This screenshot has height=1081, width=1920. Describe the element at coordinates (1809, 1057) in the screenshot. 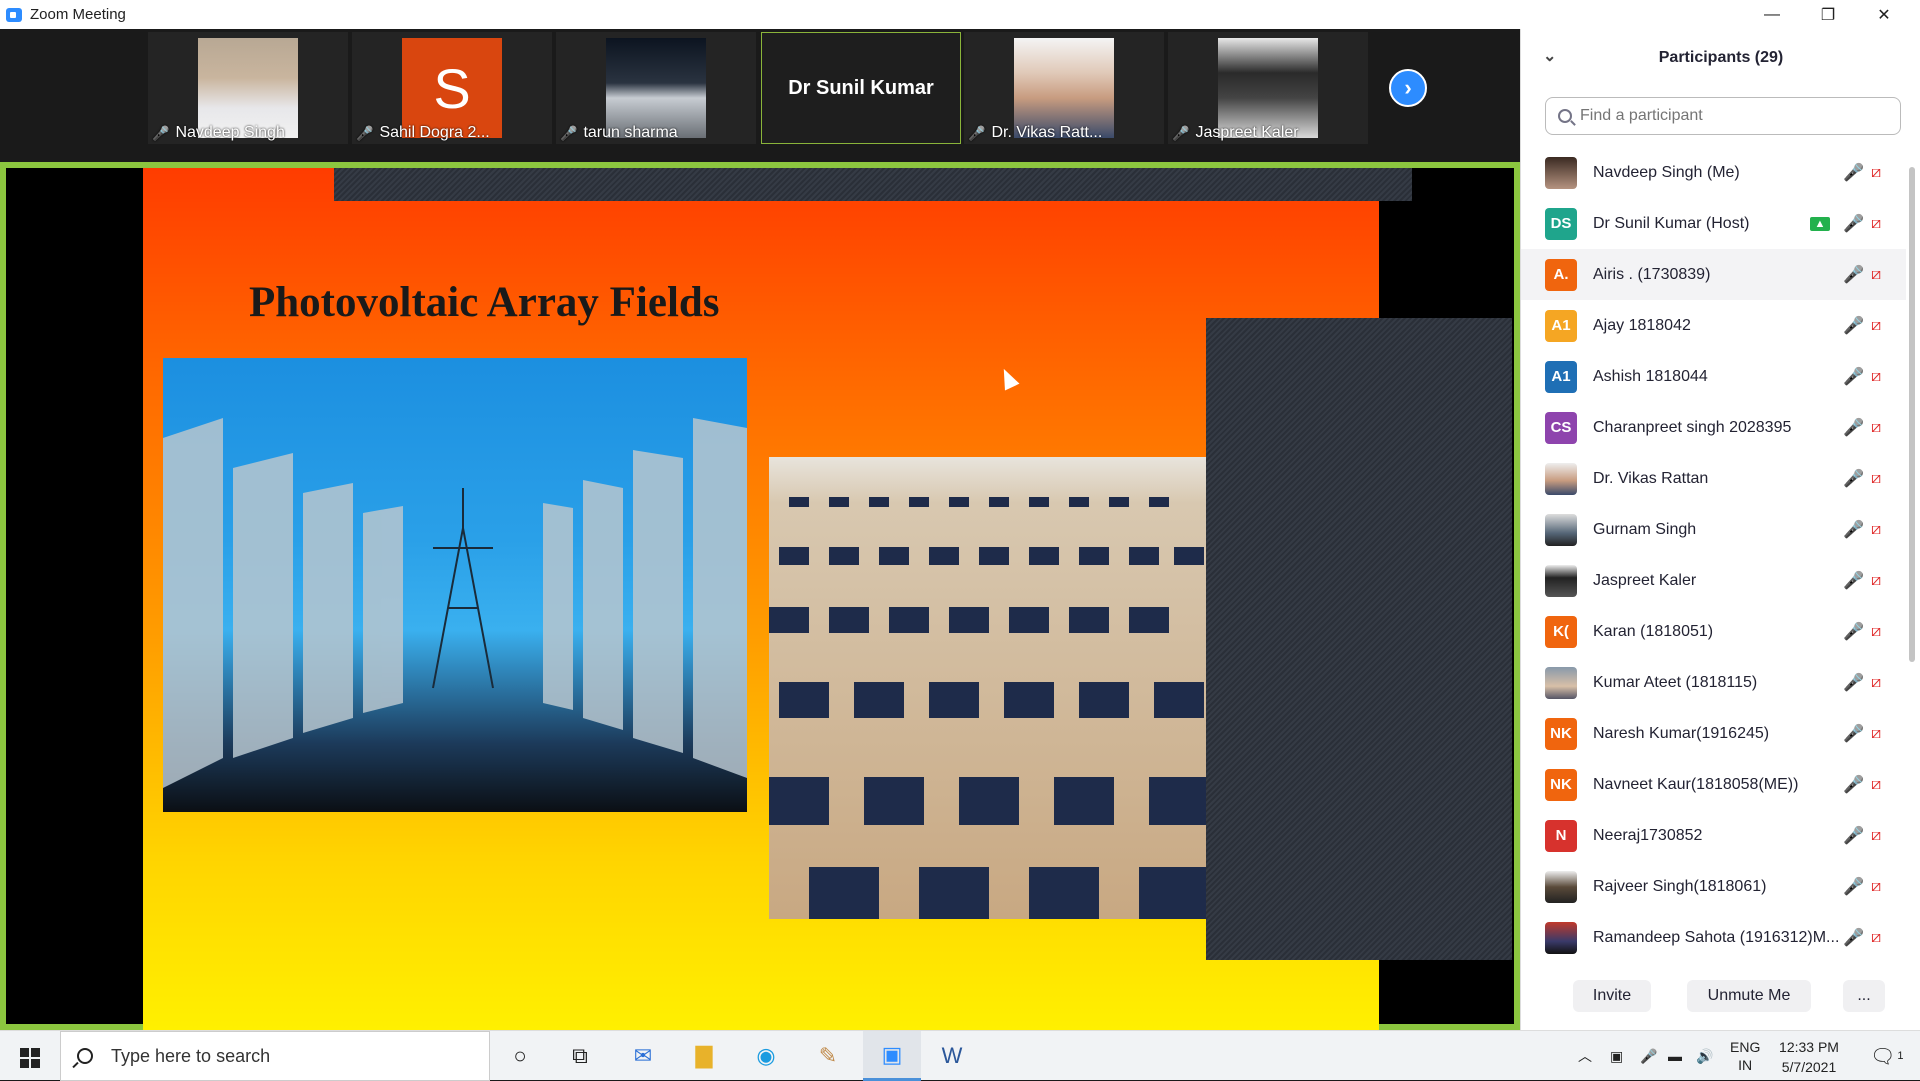

I see `clock: 12:33 PM 5/7/2021` at that location.